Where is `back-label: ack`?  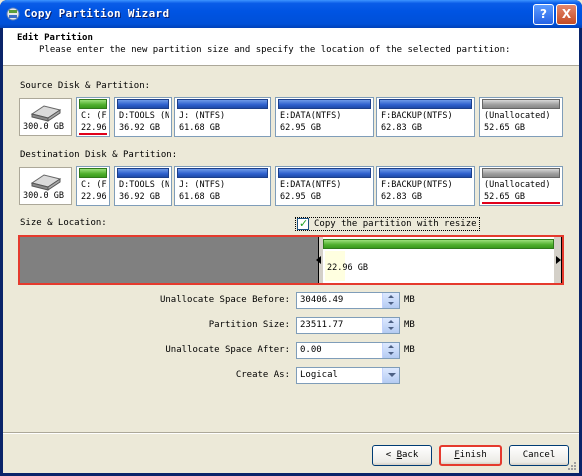
back-label: ack is located at coordinates (410, 455).